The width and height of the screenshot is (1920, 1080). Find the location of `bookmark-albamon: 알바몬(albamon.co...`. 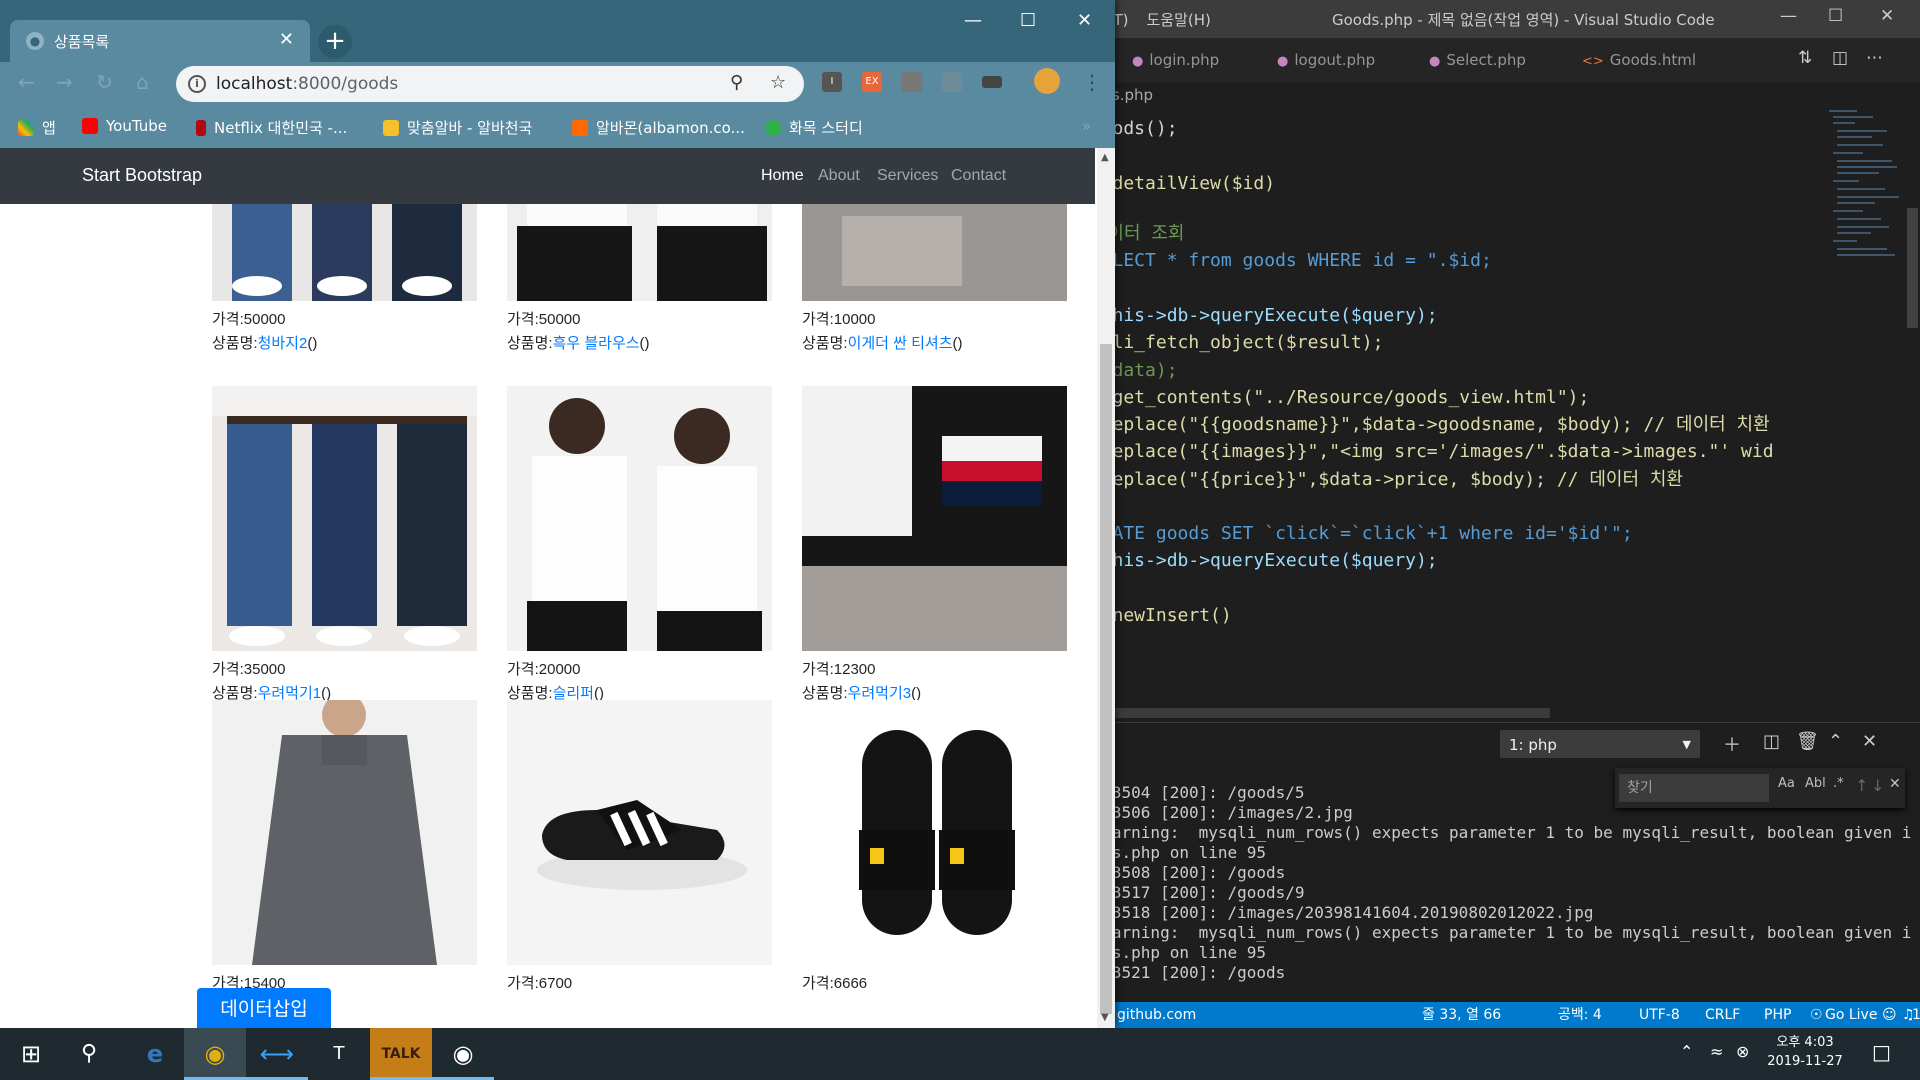

bookmark-albamon: 알바몬(albamon.co... is located at coordinates (658, 127).